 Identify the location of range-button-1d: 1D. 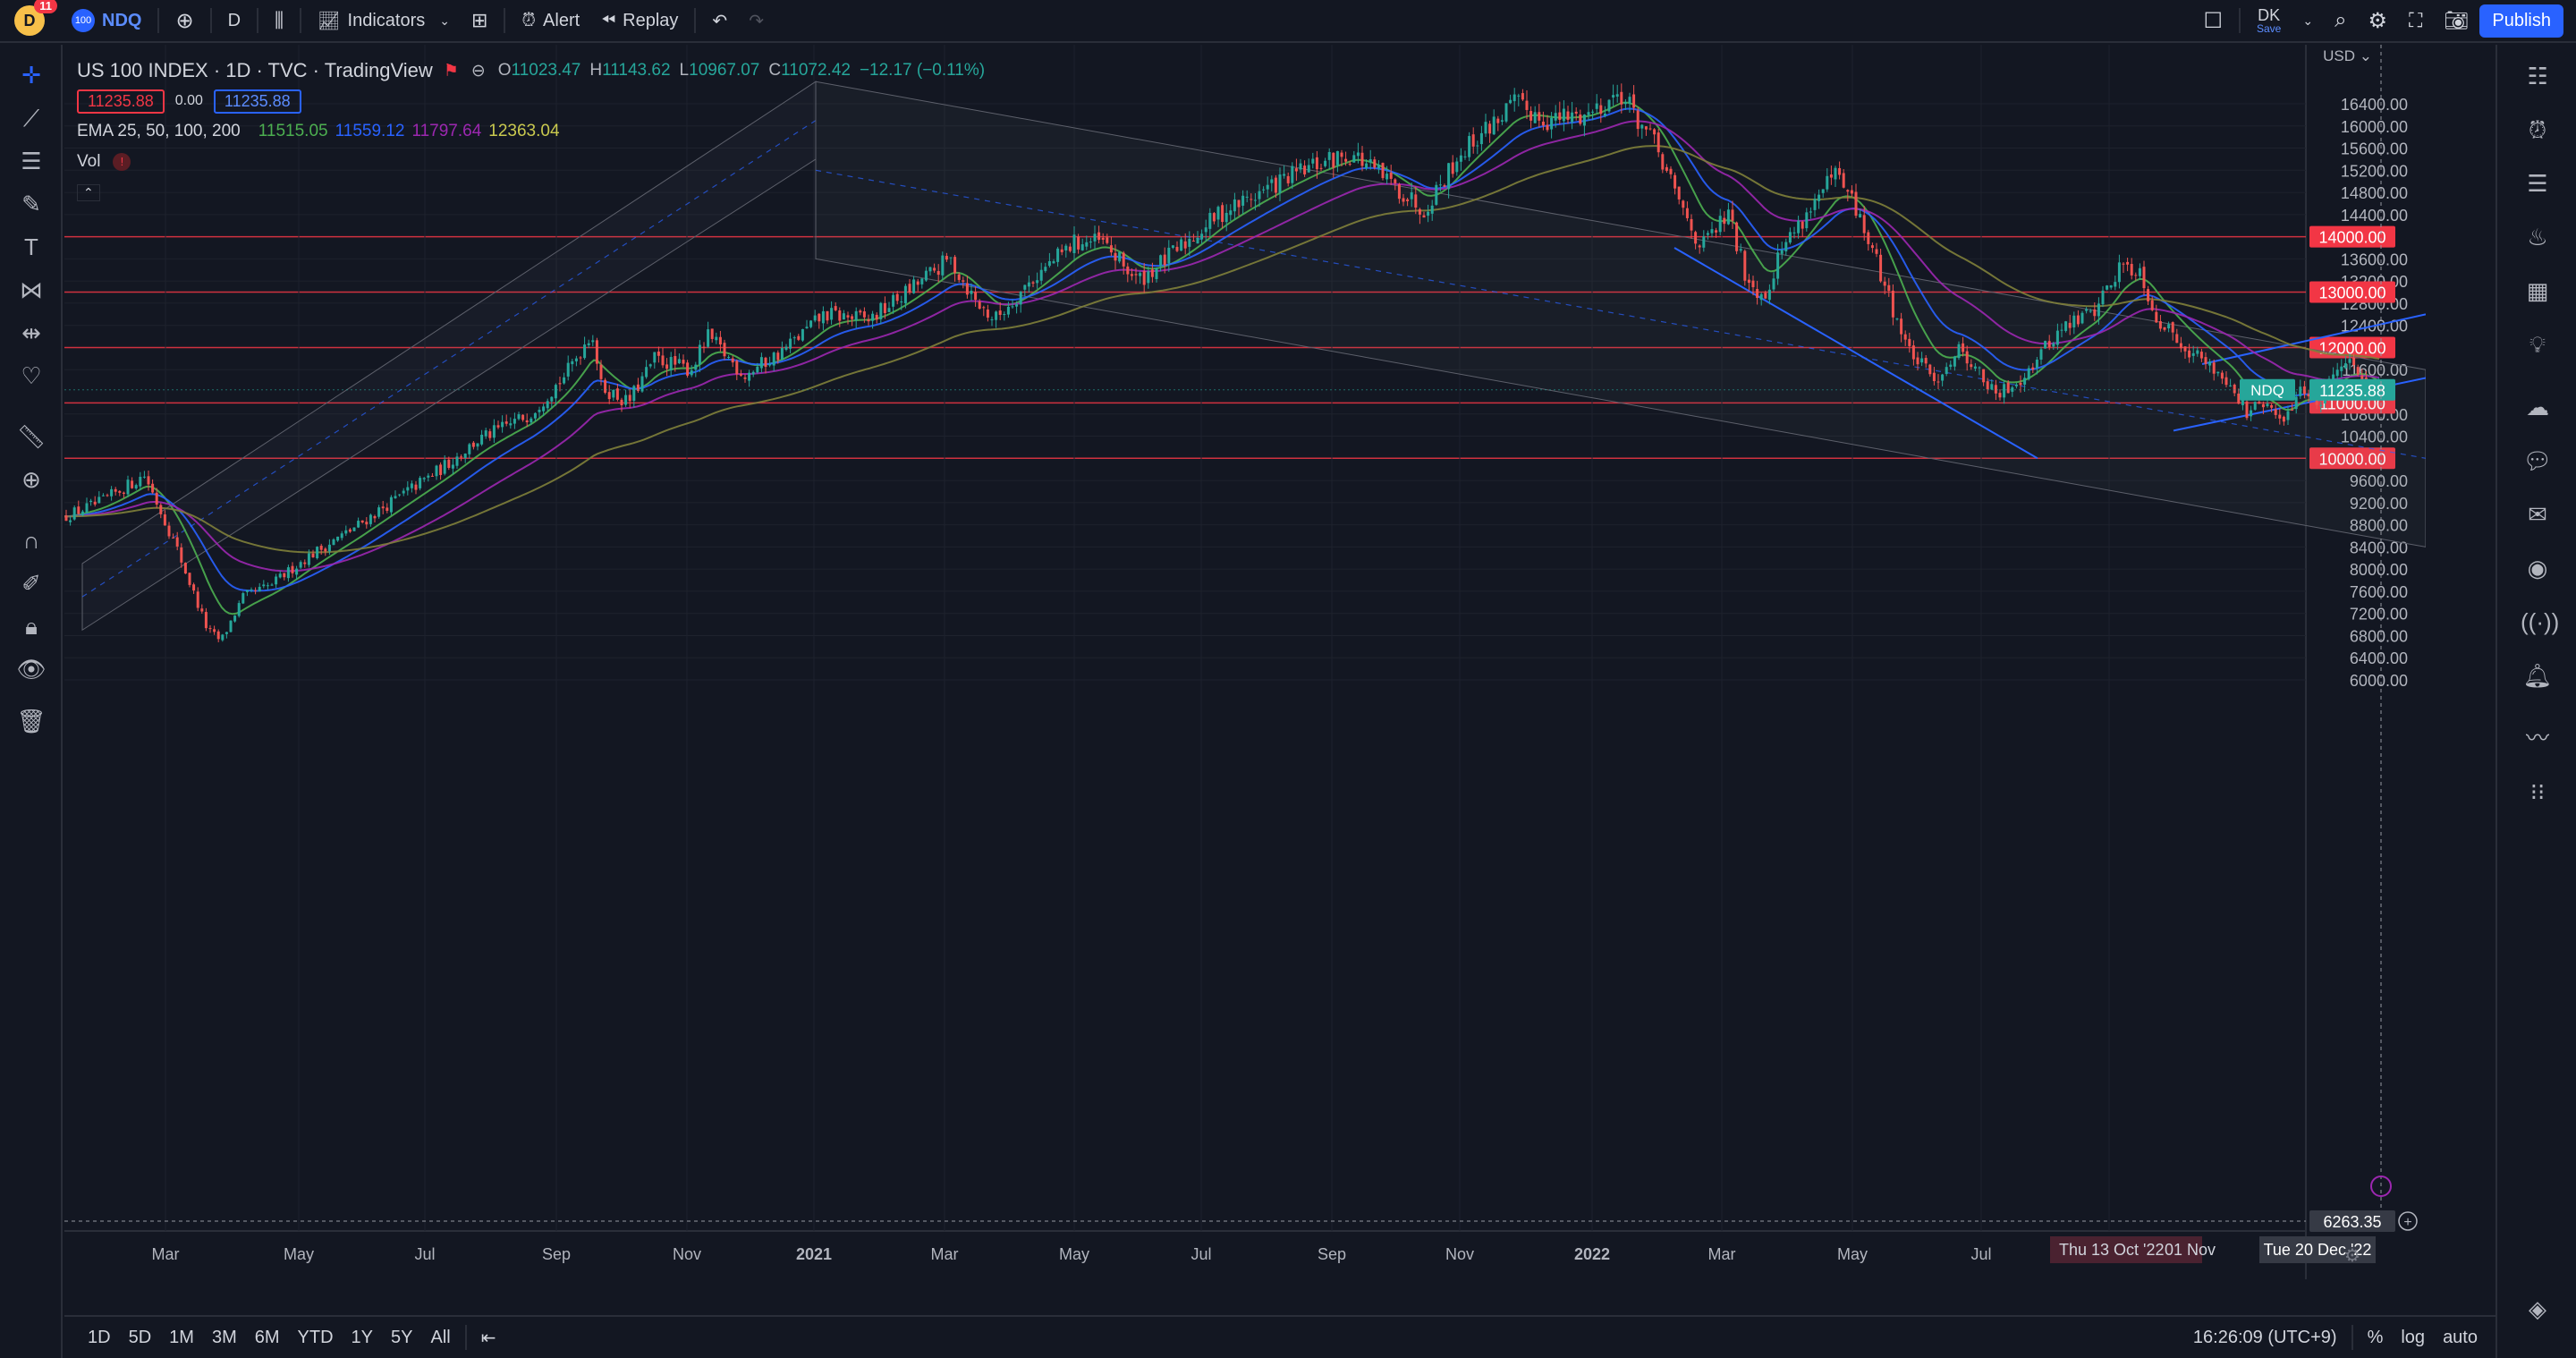
(99, 1338).